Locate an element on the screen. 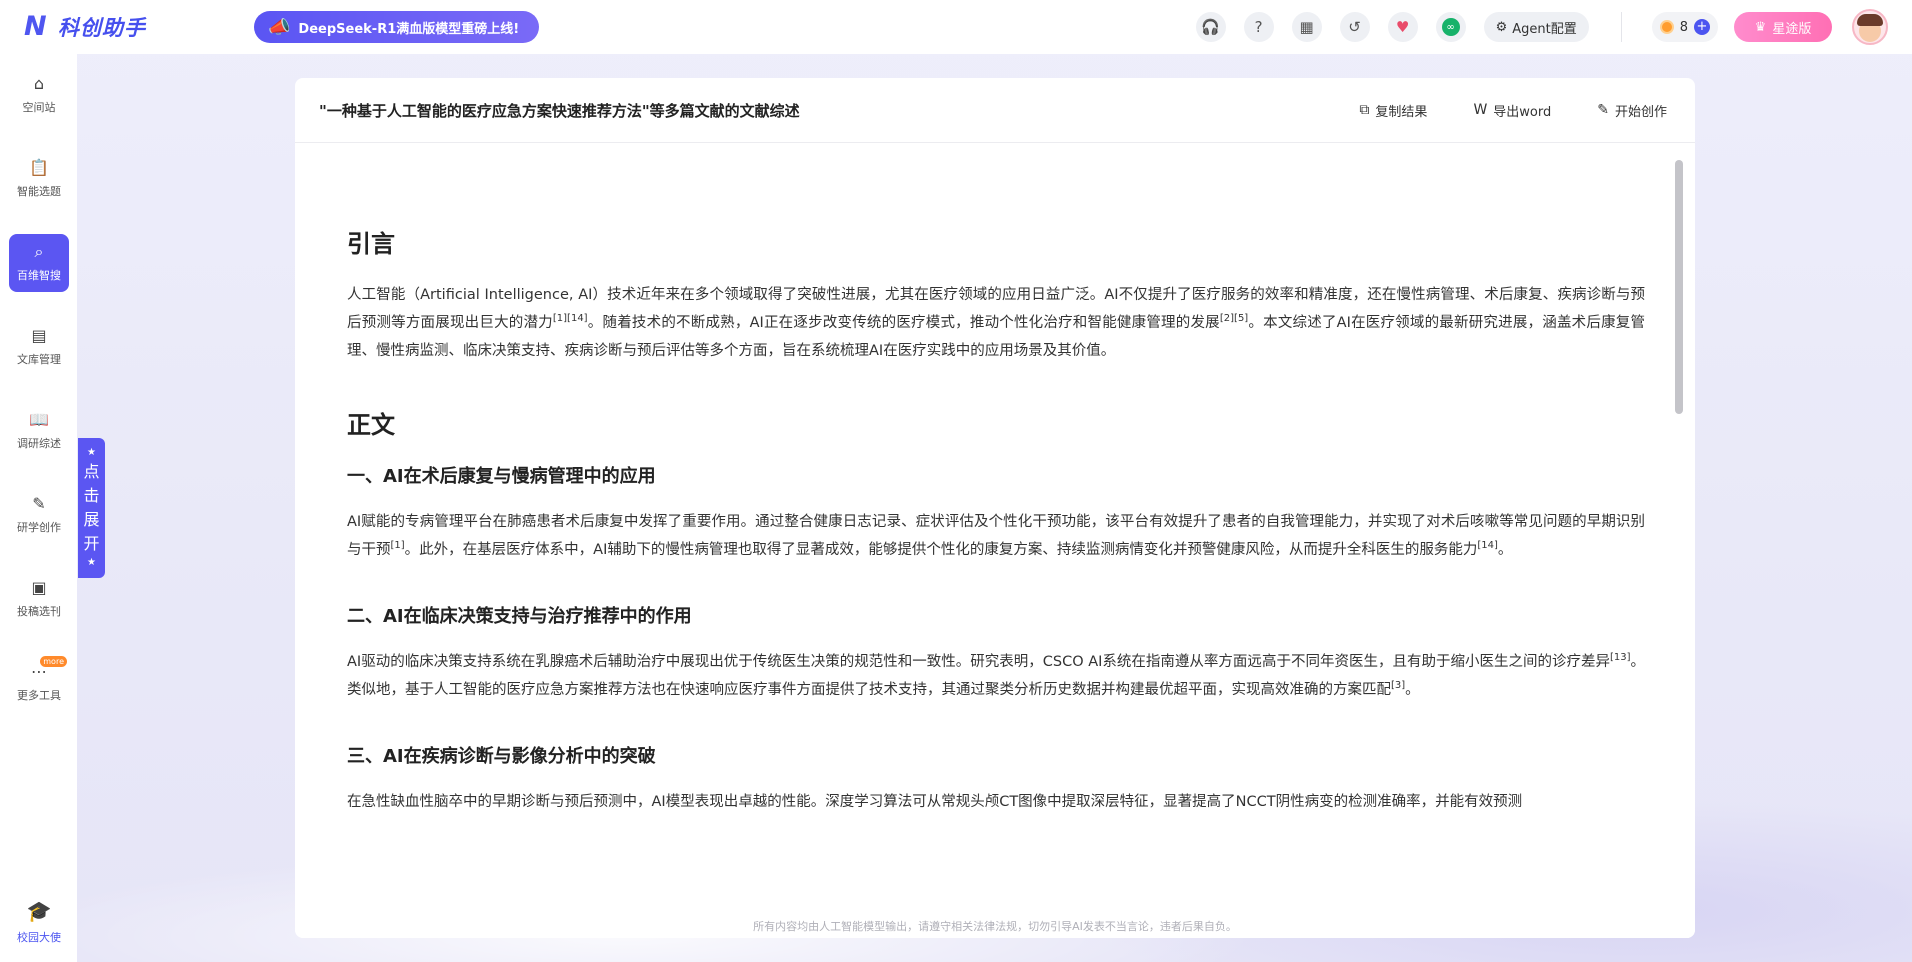 This screenshot has width=1912, height=962. health-heart-icon: ♥ is located at coordinates (1402, 27).